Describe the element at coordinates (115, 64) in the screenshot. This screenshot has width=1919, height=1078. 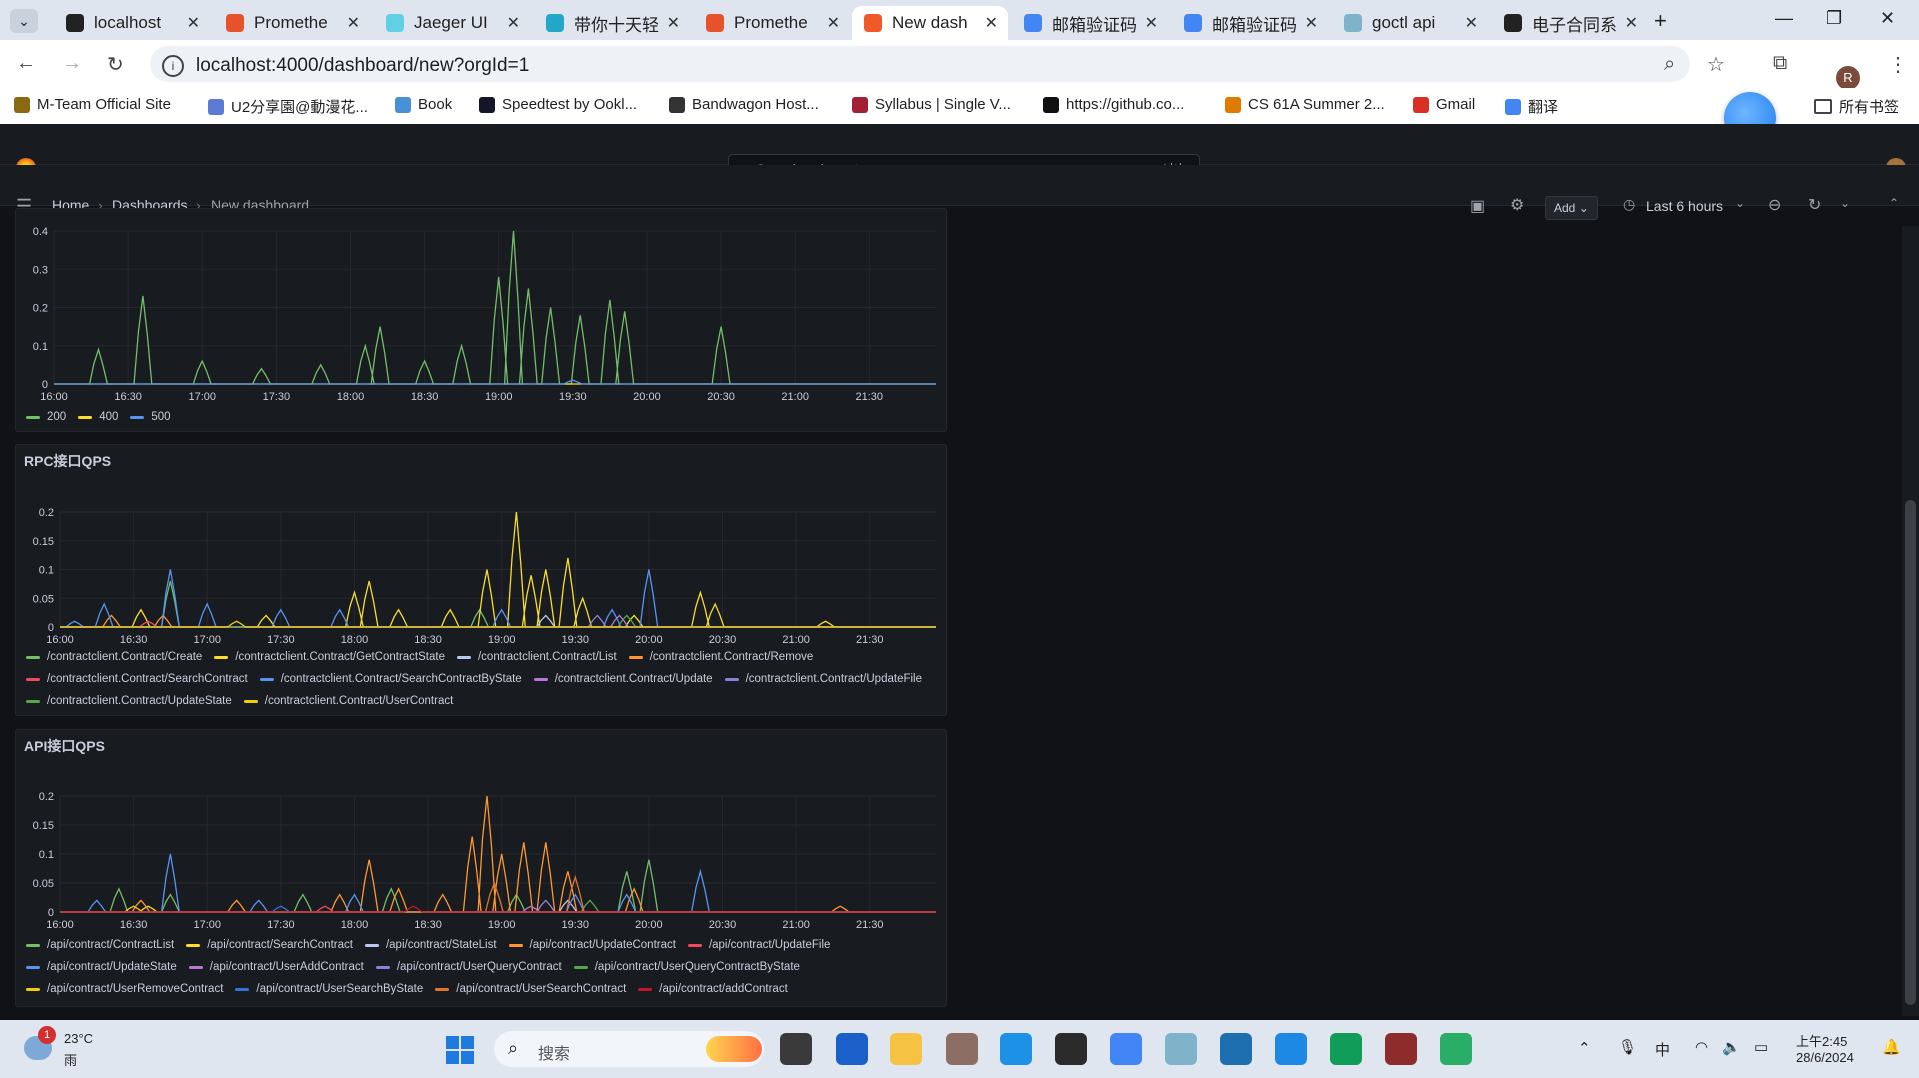
I see `reload-icon: ↻` at that location.